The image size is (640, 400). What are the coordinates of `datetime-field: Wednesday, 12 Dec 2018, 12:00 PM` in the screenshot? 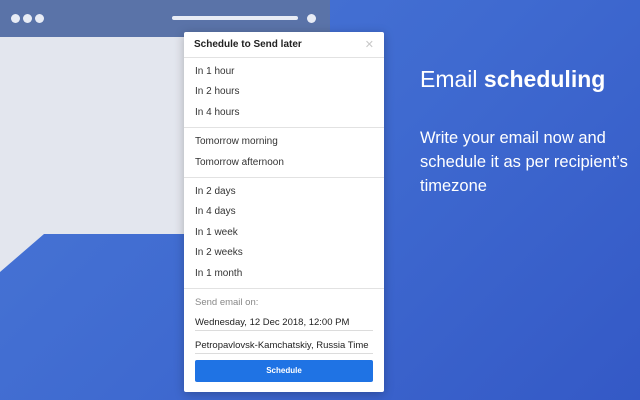 It's located at (284, 322).